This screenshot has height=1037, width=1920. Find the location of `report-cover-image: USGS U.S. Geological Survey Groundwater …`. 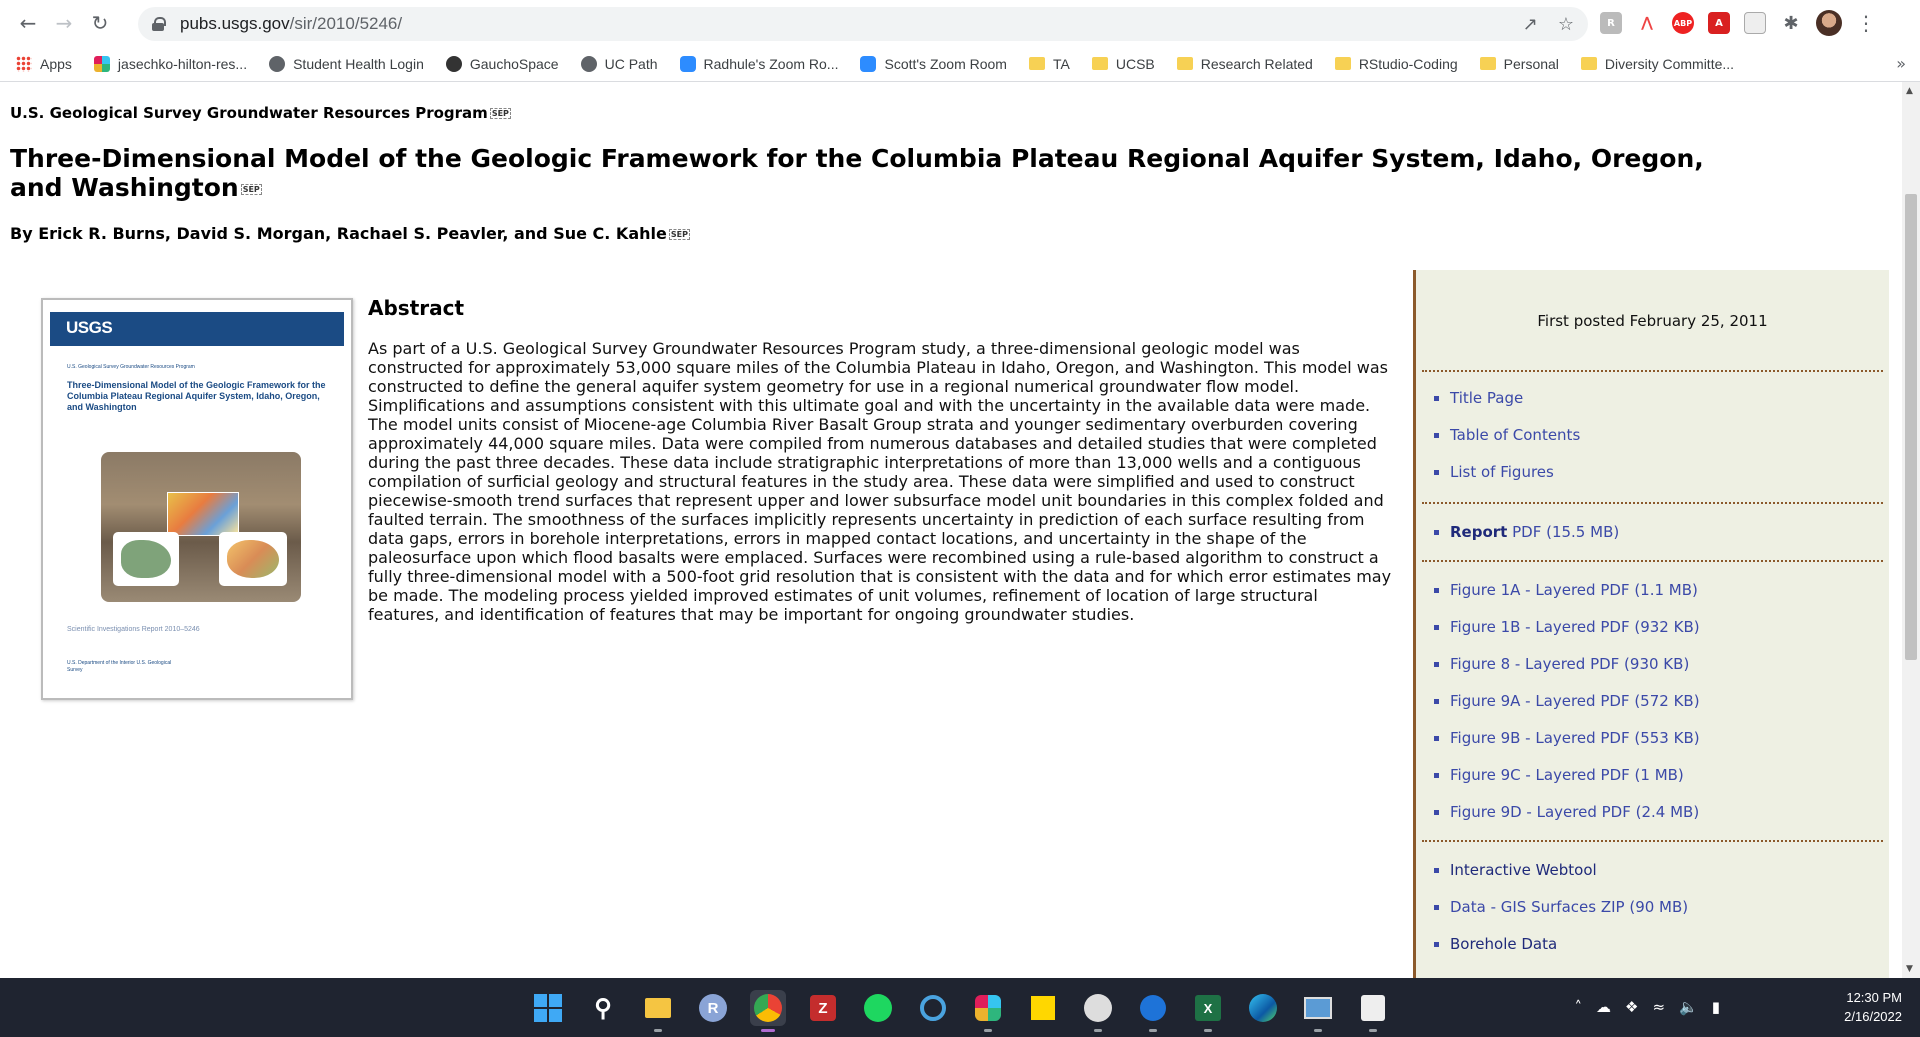

report-cover-image: USGS U.S. Geological Survey Groundwater … is located at coordinates (197, 499).